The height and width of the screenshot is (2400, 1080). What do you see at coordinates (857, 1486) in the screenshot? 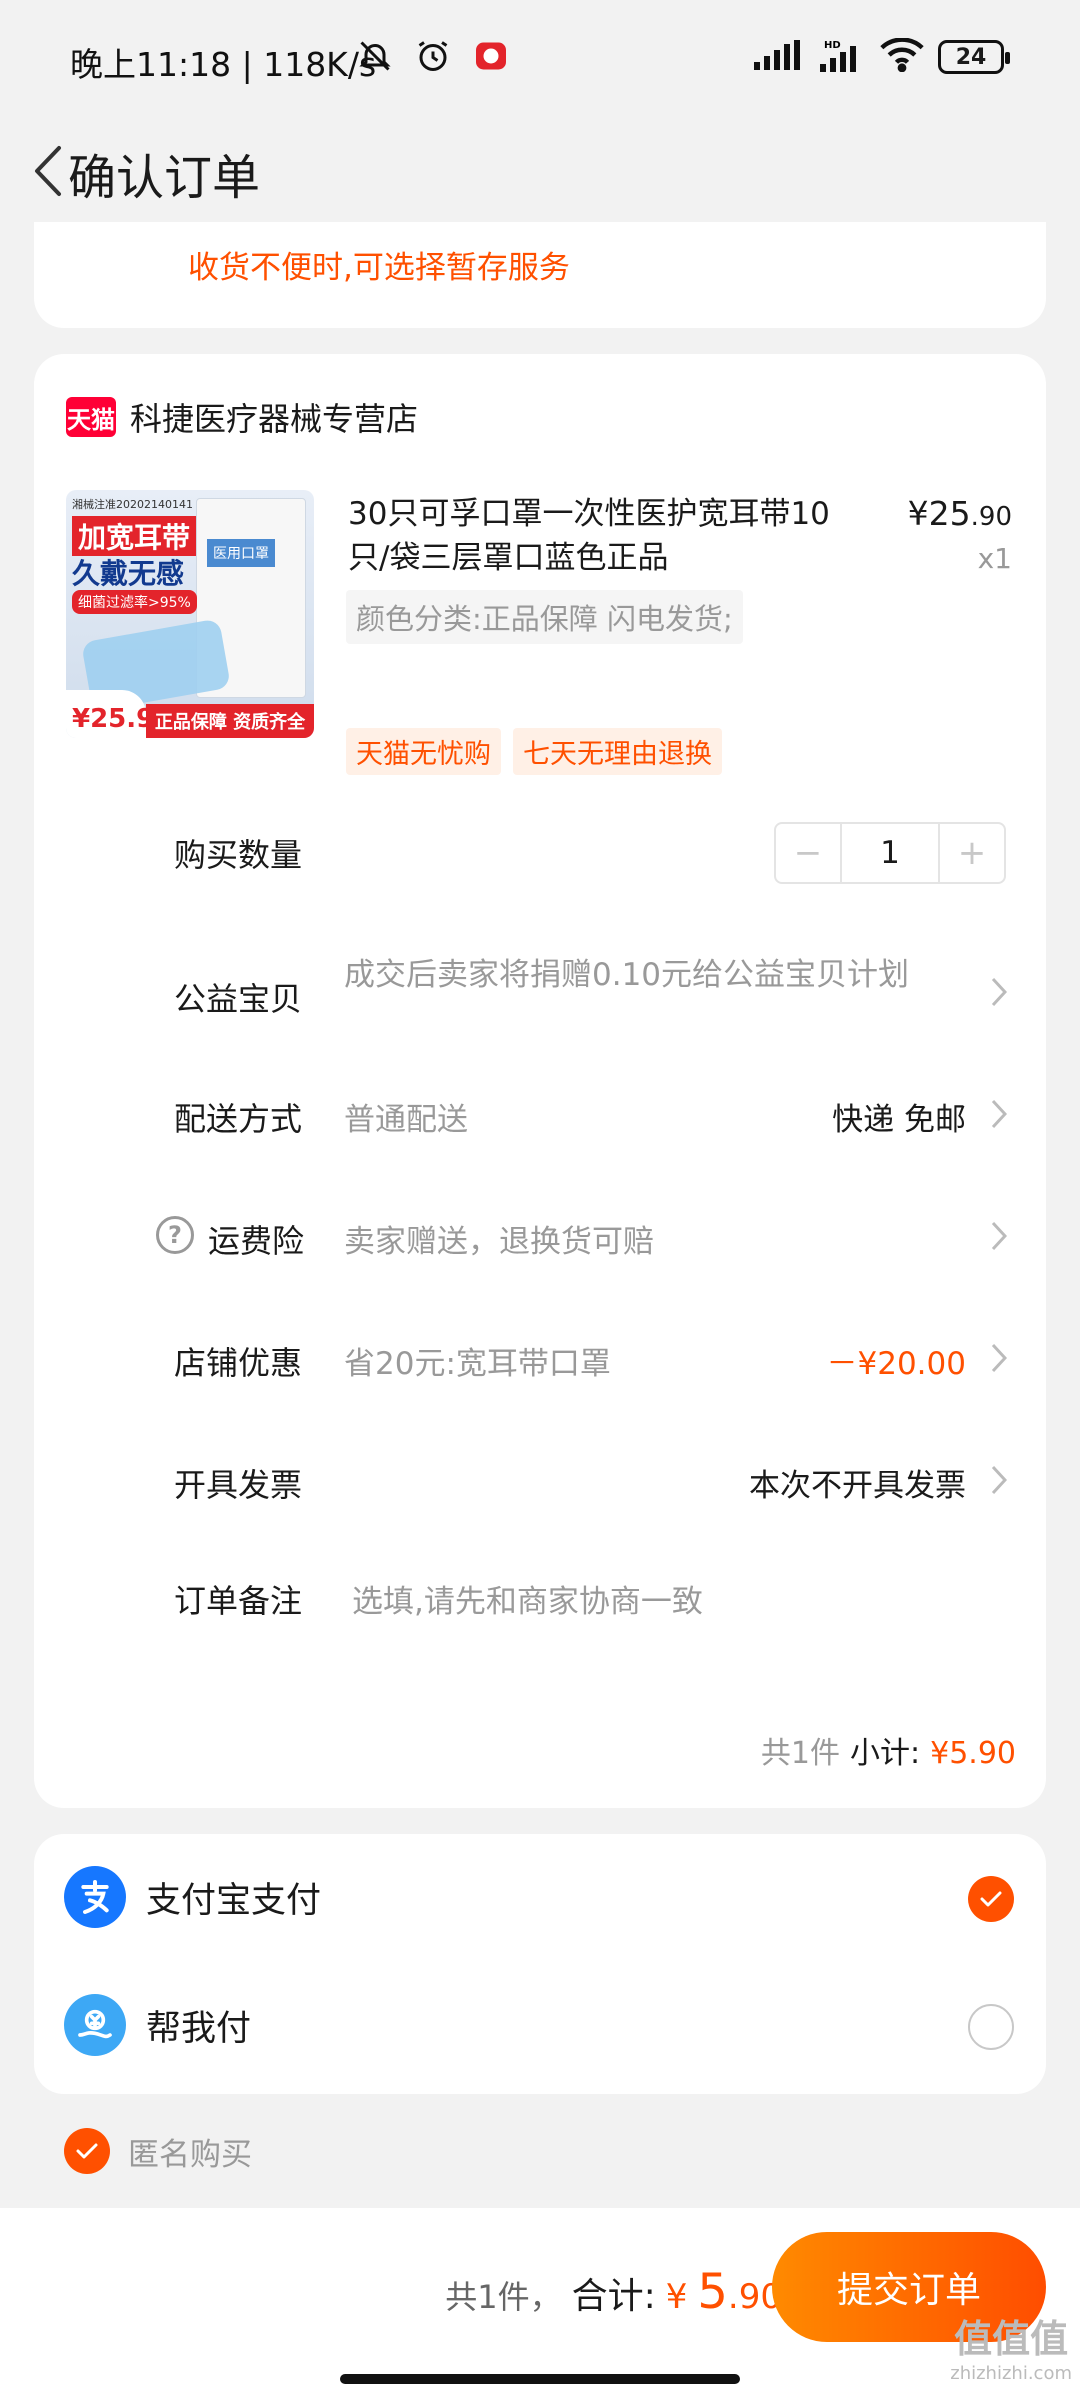
I see `invoice-value: 本次不开具发票` at bounding box center [857, 1486].